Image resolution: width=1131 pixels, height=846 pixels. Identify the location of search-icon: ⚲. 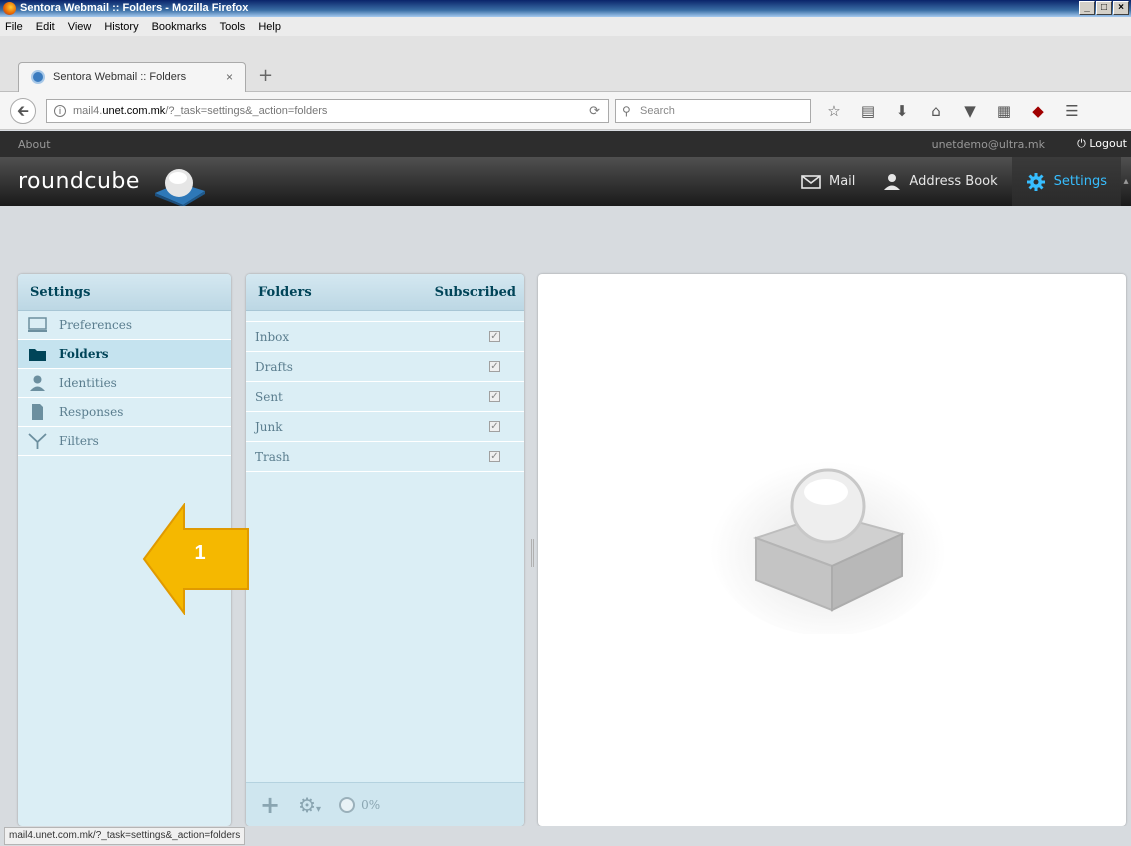
(626, 111).